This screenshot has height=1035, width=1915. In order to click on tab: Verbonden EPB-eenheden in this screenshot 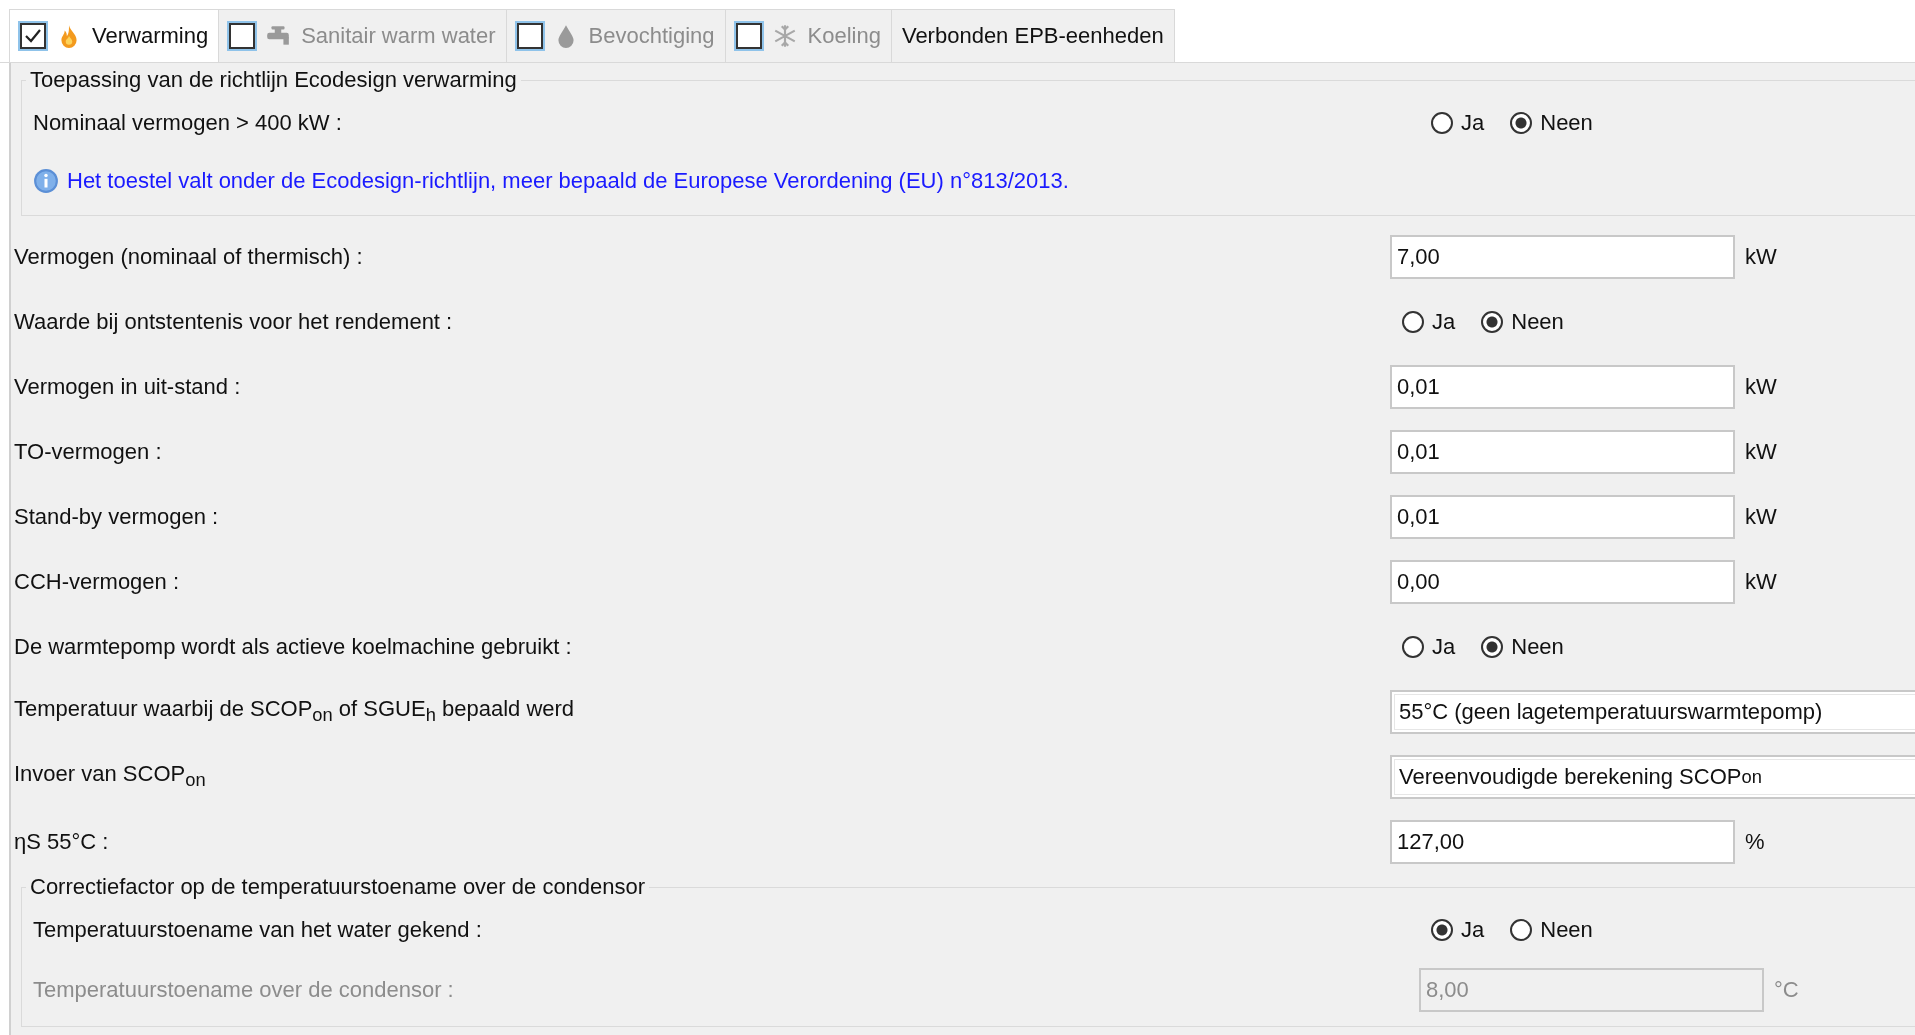, I will do `click(1032, 35)`.